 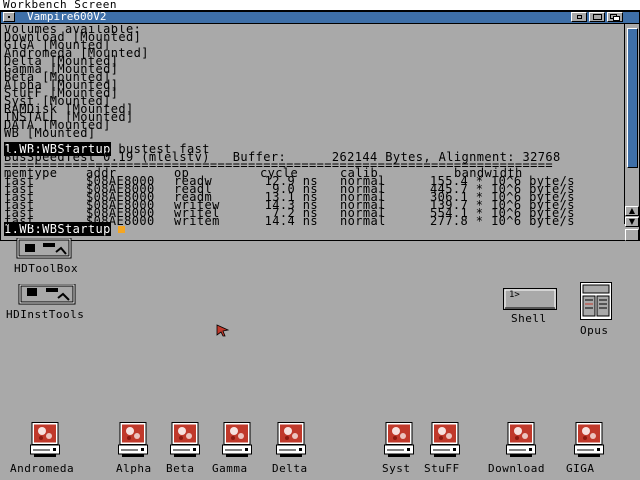 What do you see at coordinates (396, 468) in the screenshot?
I see `drive-label: Syst` at bounding box center [396, 468].